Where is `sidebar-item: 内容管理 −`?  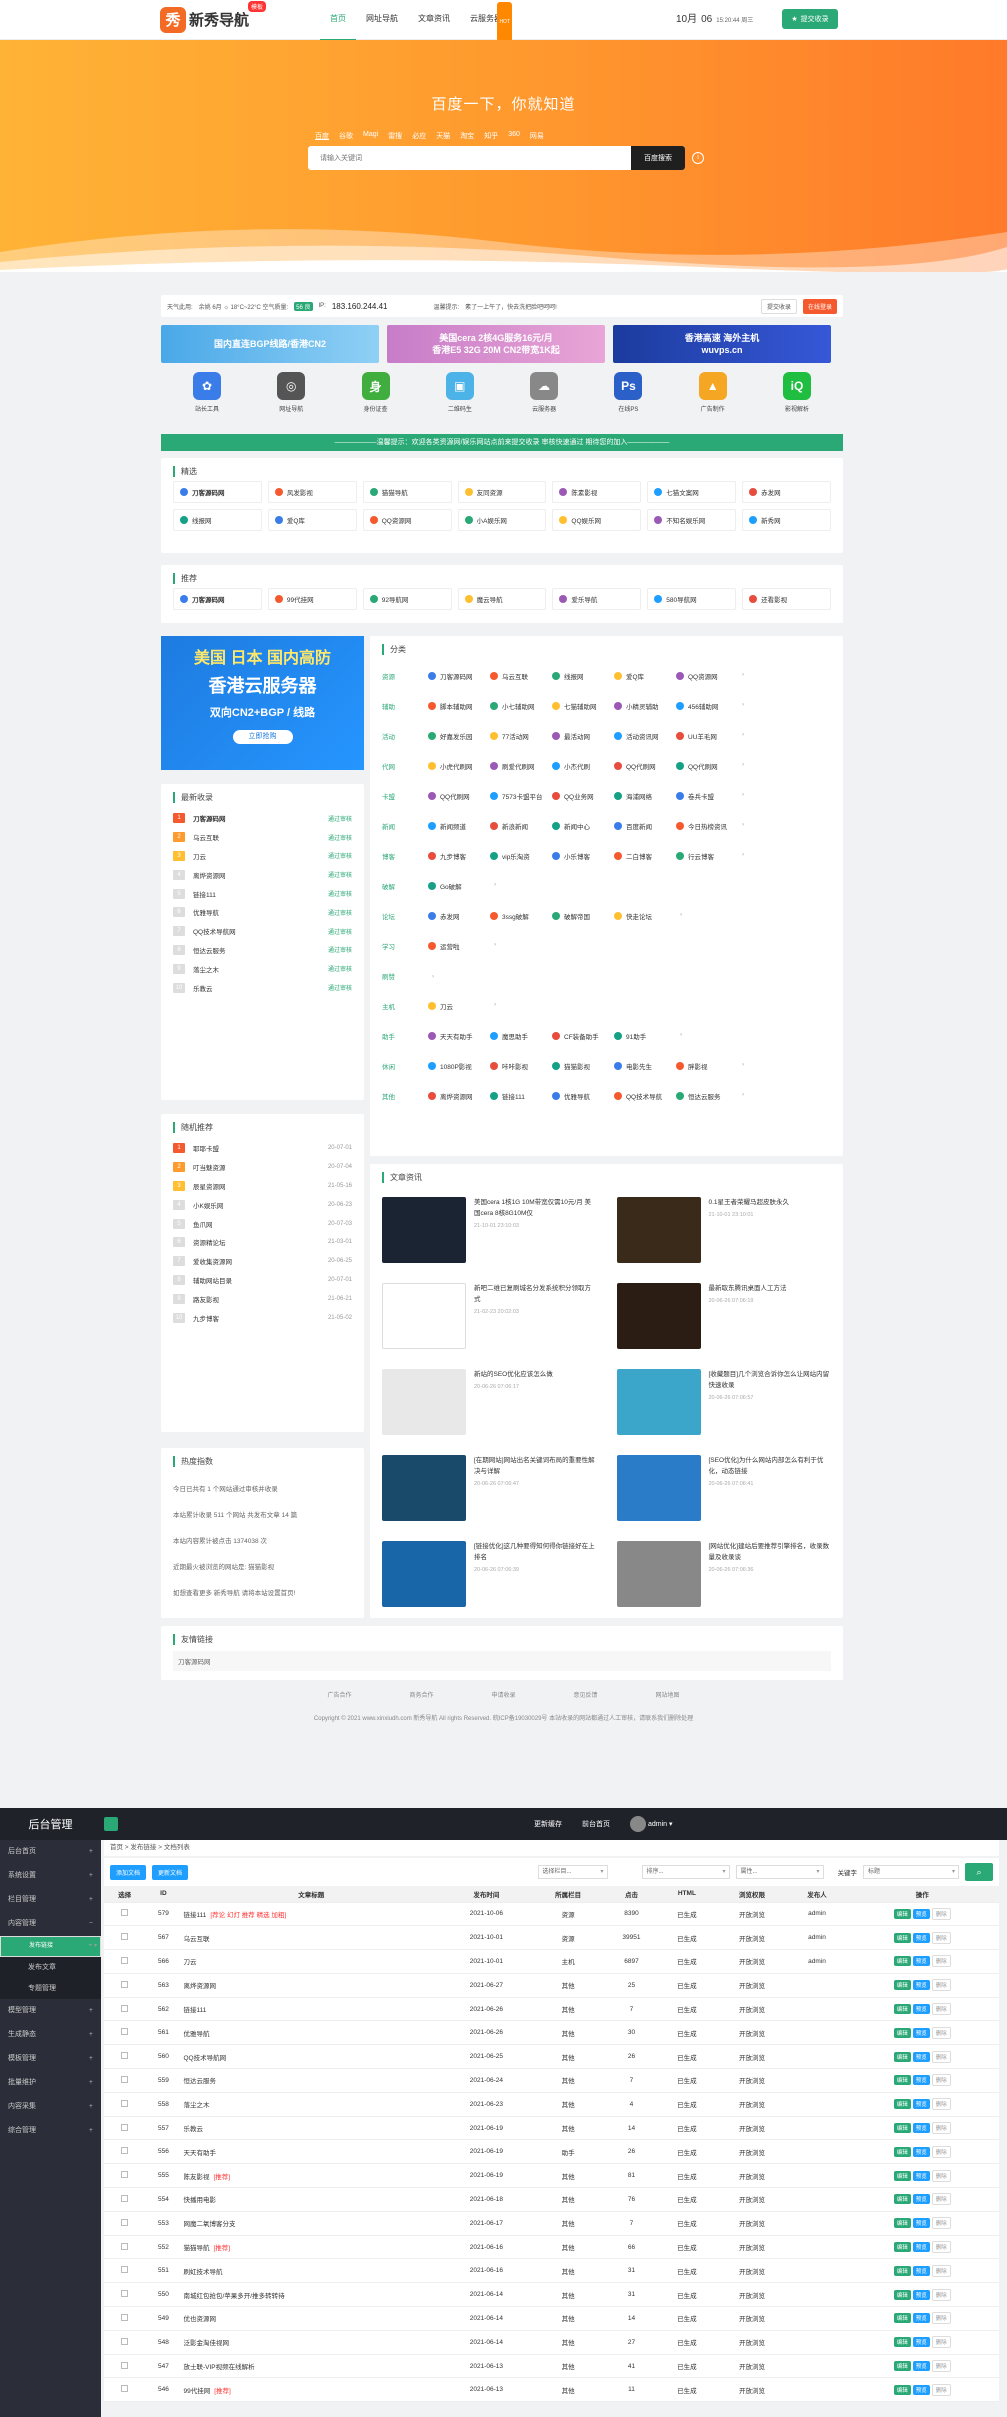
sidebar-item: 内容管理 − is located at coordinates (50, 1924).